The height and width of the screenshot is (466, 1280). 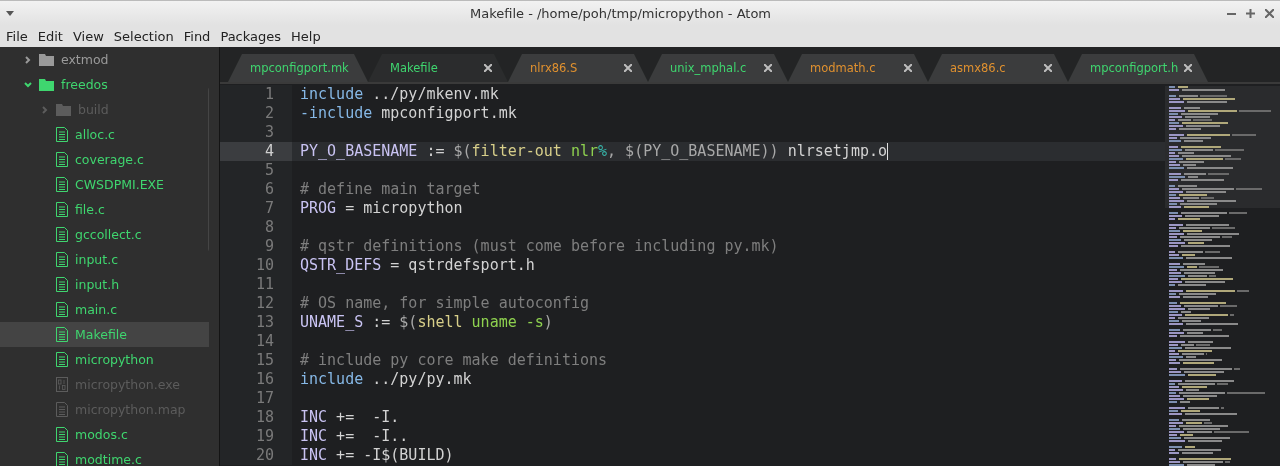 What do you see at coordinates (28, 59) in the screenshot?
I see `chevron-right-icon` at bounding box center [28, 59].